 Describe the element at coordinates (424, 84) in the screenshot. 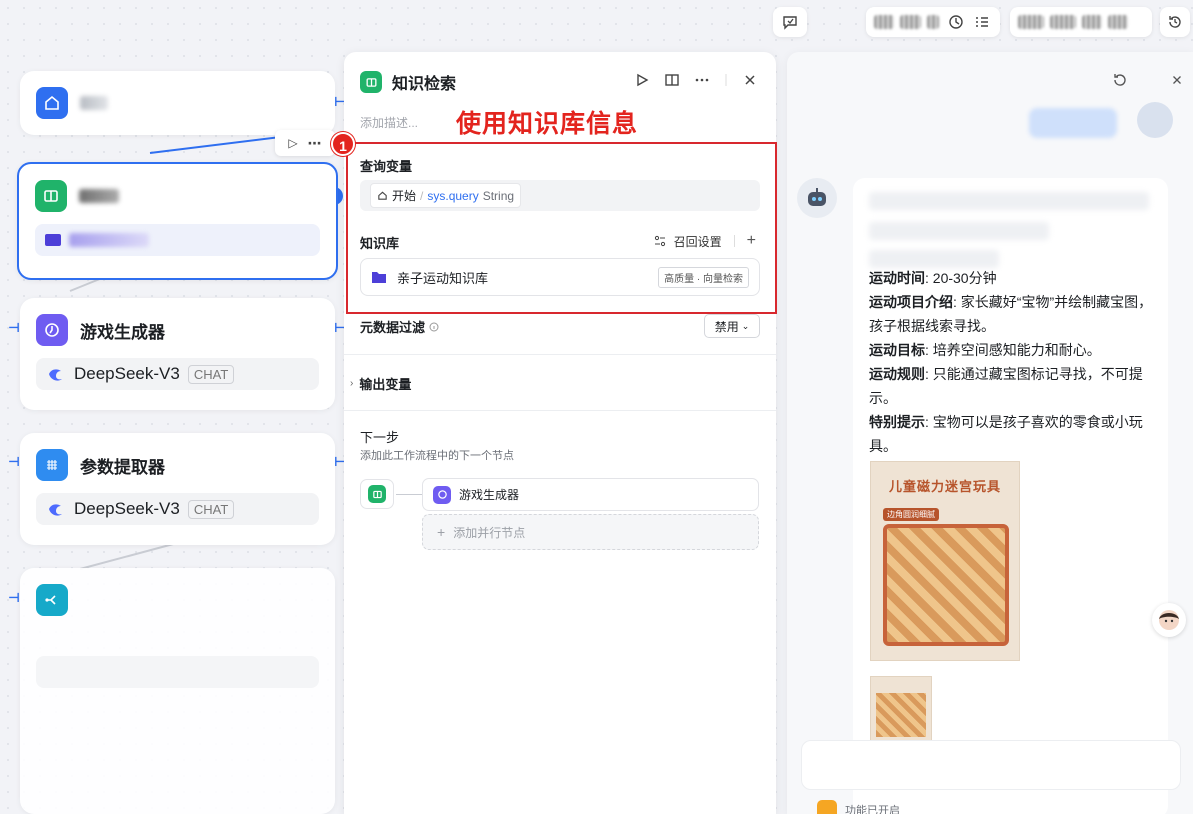

I see `panel-title: 知识检索` at that location.